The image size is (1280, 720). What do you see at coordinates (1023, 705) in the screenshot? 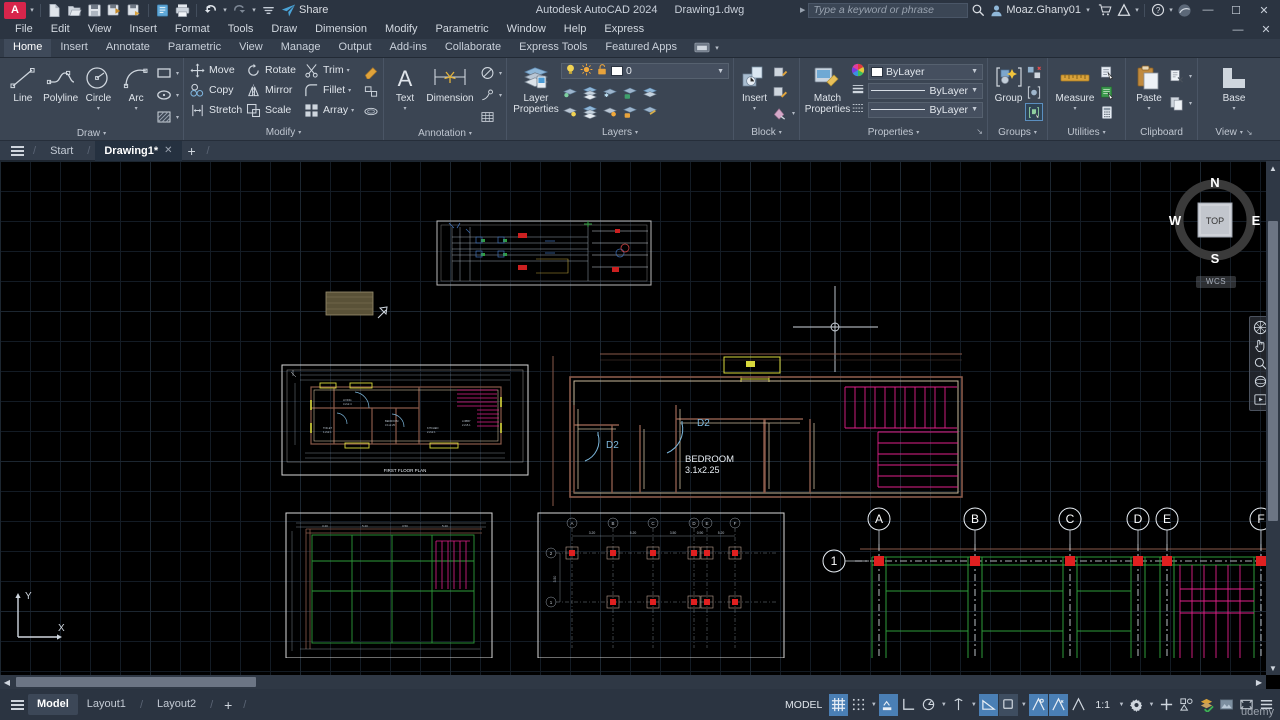
I see `isometric-caret: ▼` at bounding box center [1023, 705].